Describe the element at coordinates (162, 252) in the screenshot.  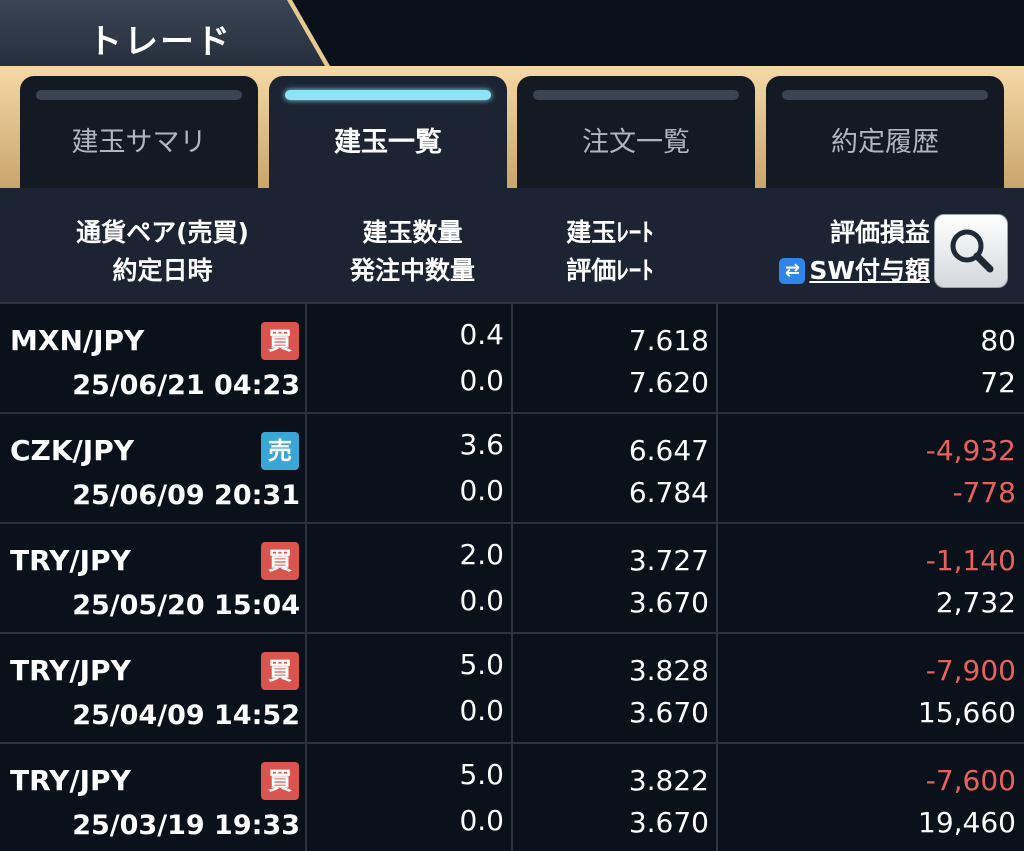
I see `header-pair: 通貨ペア(売買) 約定日時` at that location.